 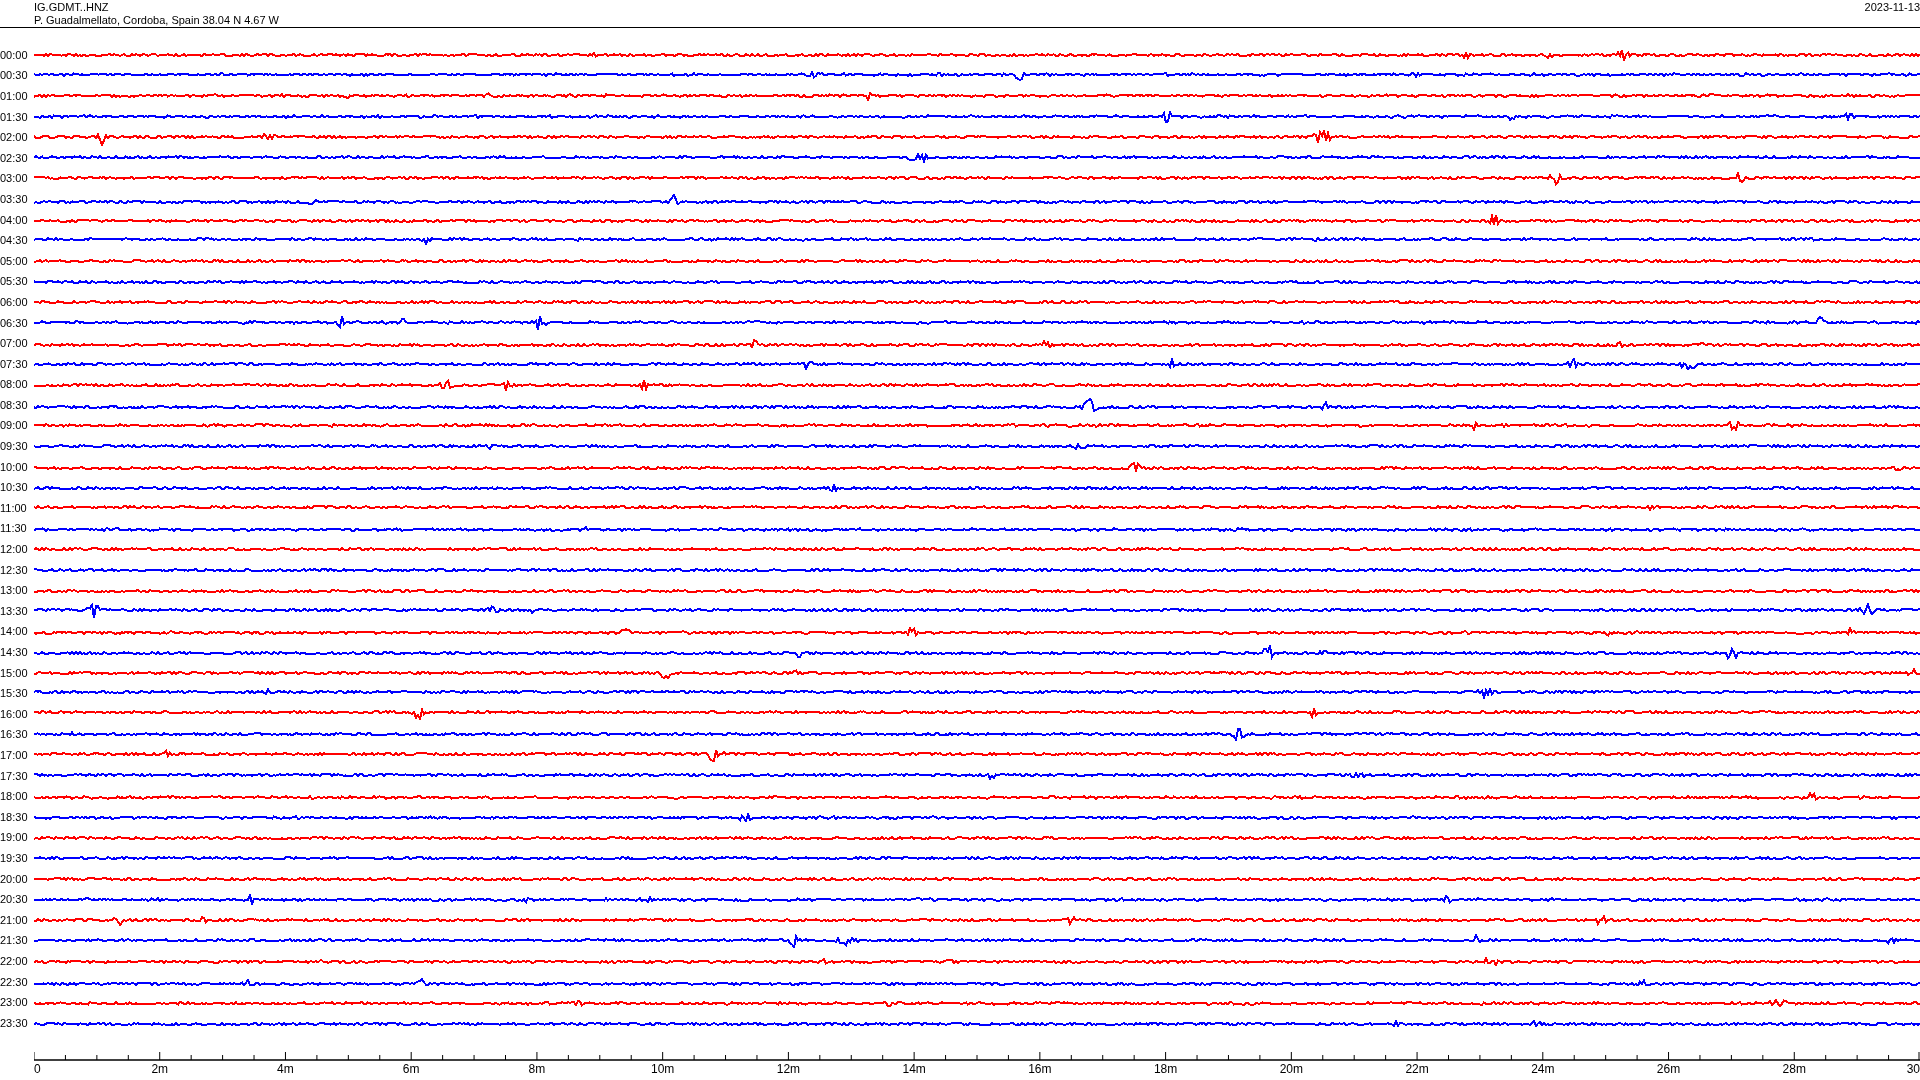 What do you see at coordinates (14, 199) in the screenshot?
I see `time-label: 03:30` at bounding box center [14, 199].